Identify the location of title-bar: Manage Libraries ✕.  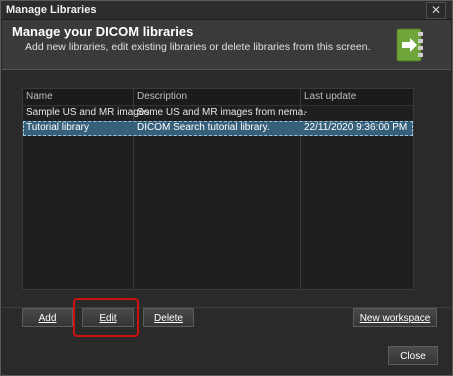
(226, 10).